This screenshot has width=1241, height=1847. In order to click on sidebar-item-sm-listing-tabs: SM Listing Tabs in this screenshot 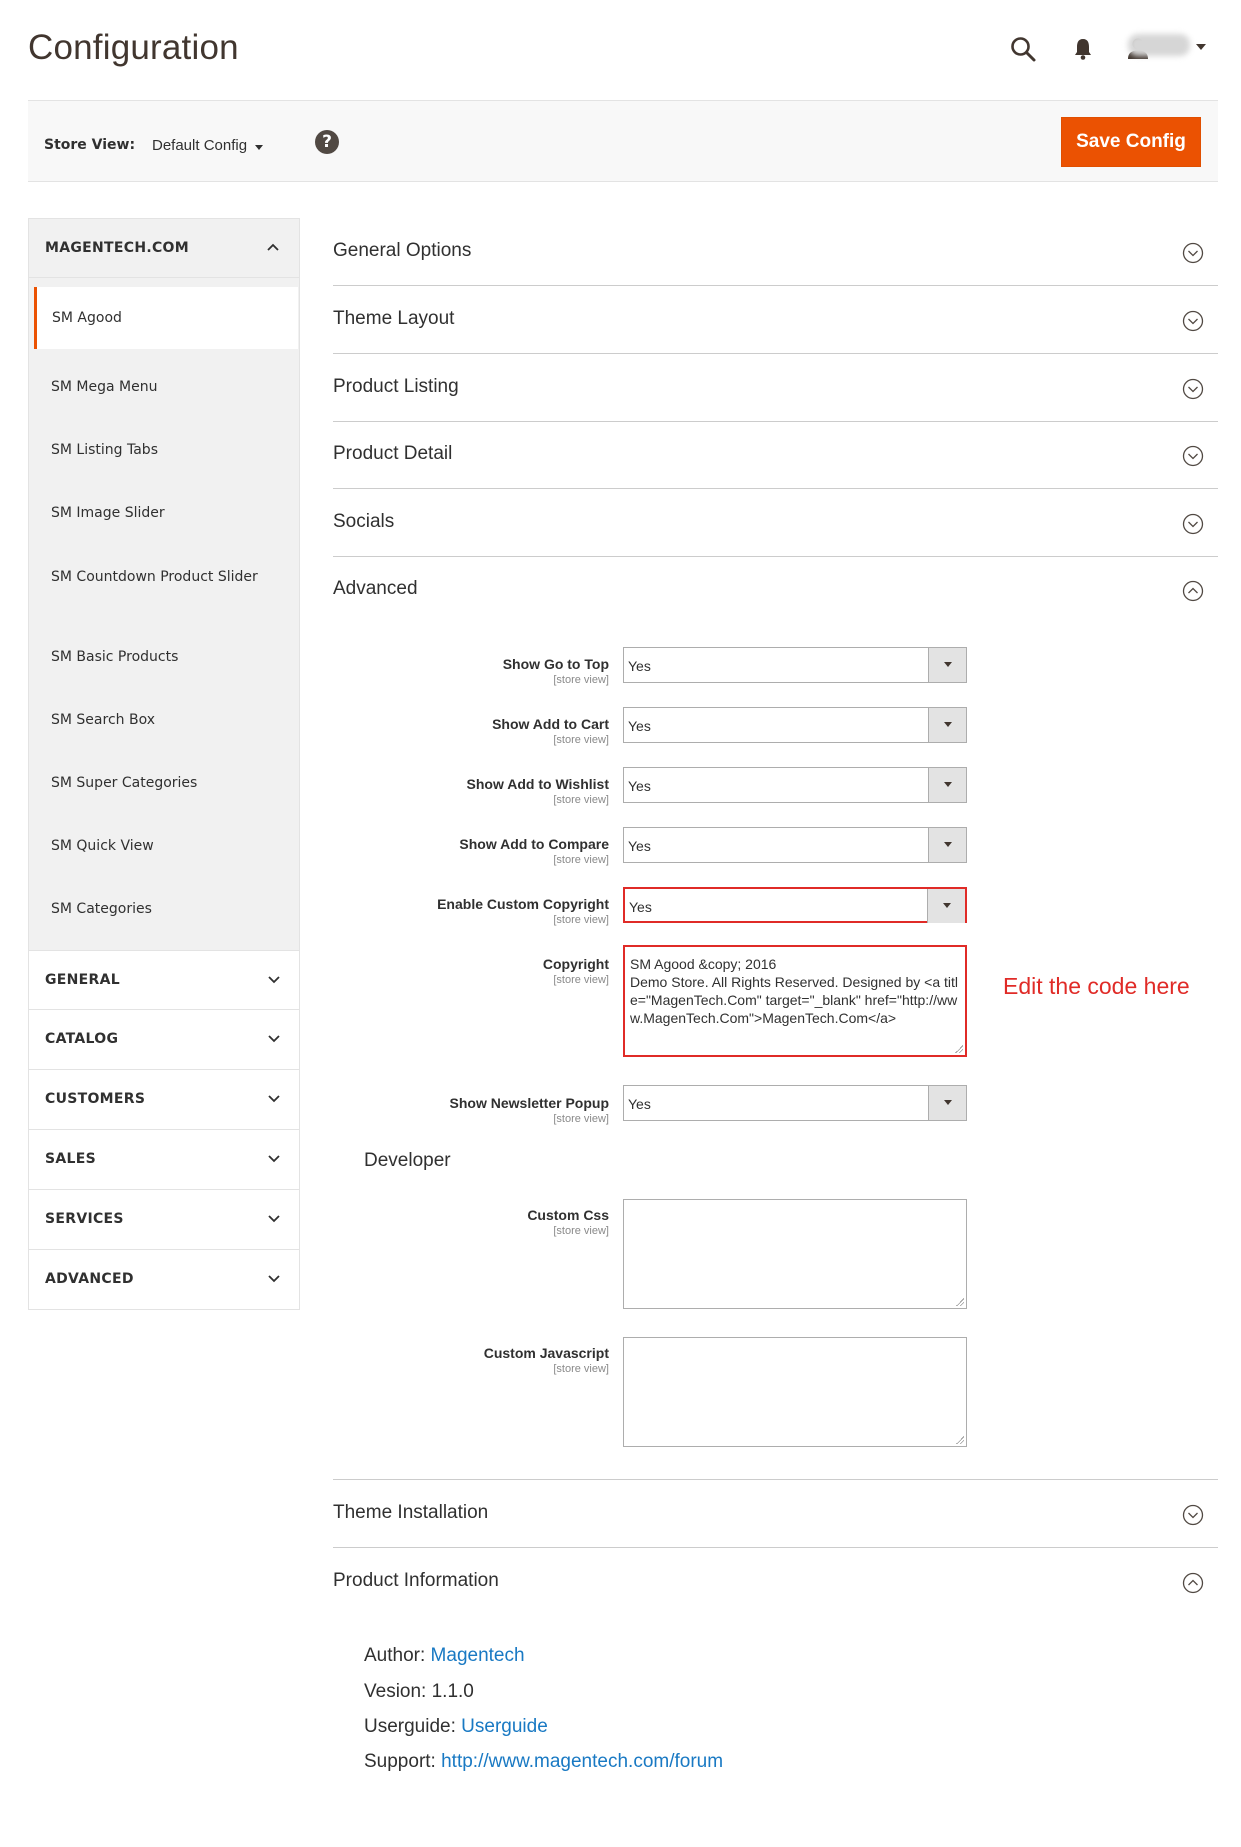, I will do `click(168, 450)`.